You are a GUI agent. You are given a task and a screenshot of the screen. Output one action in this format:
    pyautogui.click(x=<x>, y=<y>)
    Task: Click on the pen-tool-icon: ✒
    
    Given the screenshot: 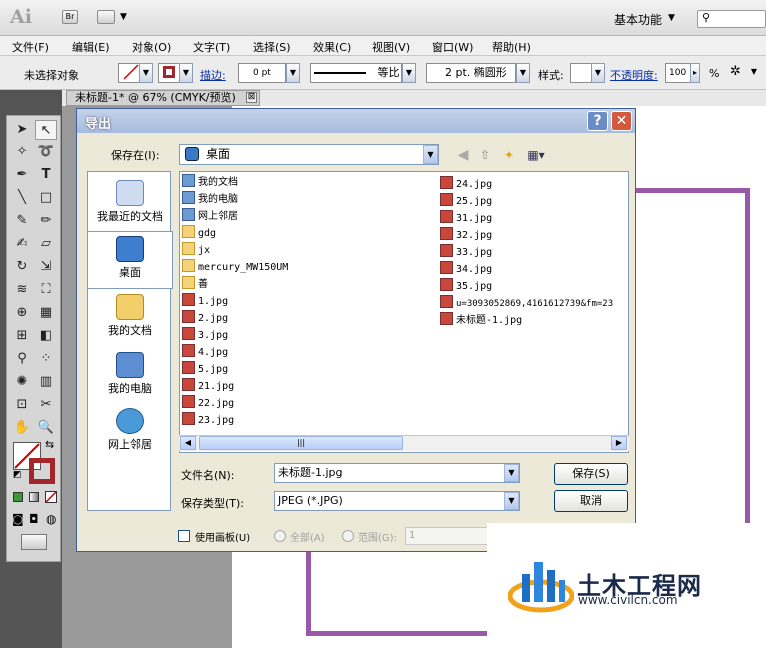 What is the action you would take?
    pyautogui.click(x=22, y=175)
    